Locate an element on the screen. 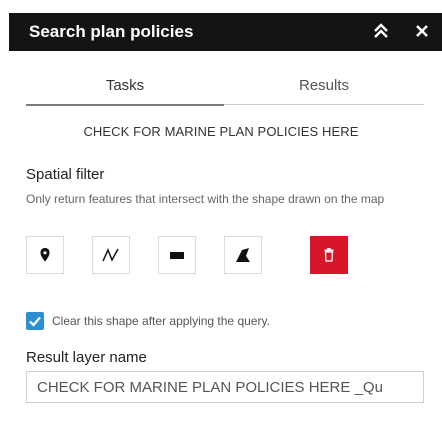  tab-tasks: Tasks is located at coordinates (125, 90).